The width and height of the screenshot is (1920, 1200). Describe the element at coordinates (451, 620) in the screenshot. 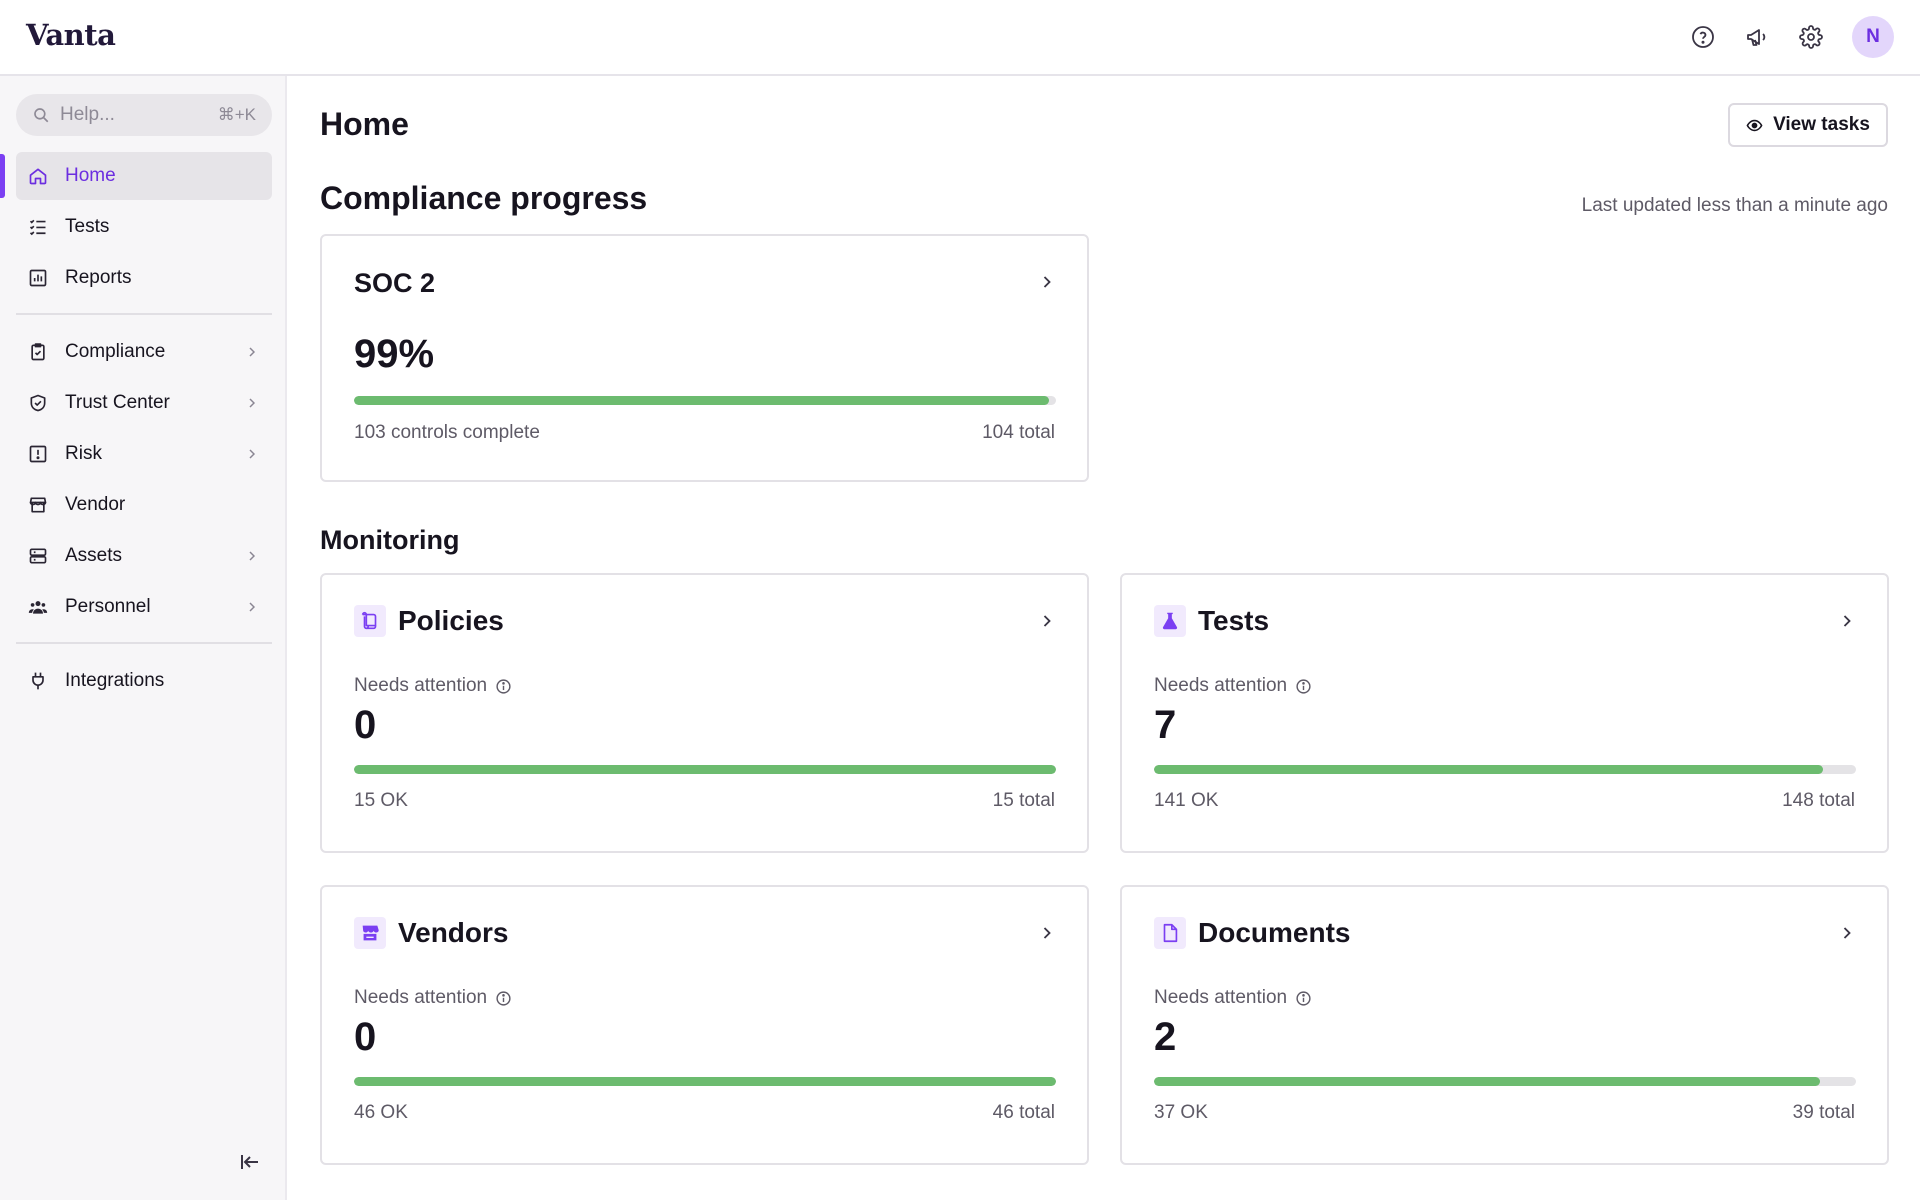

I see `card-title: Policies` at that location.